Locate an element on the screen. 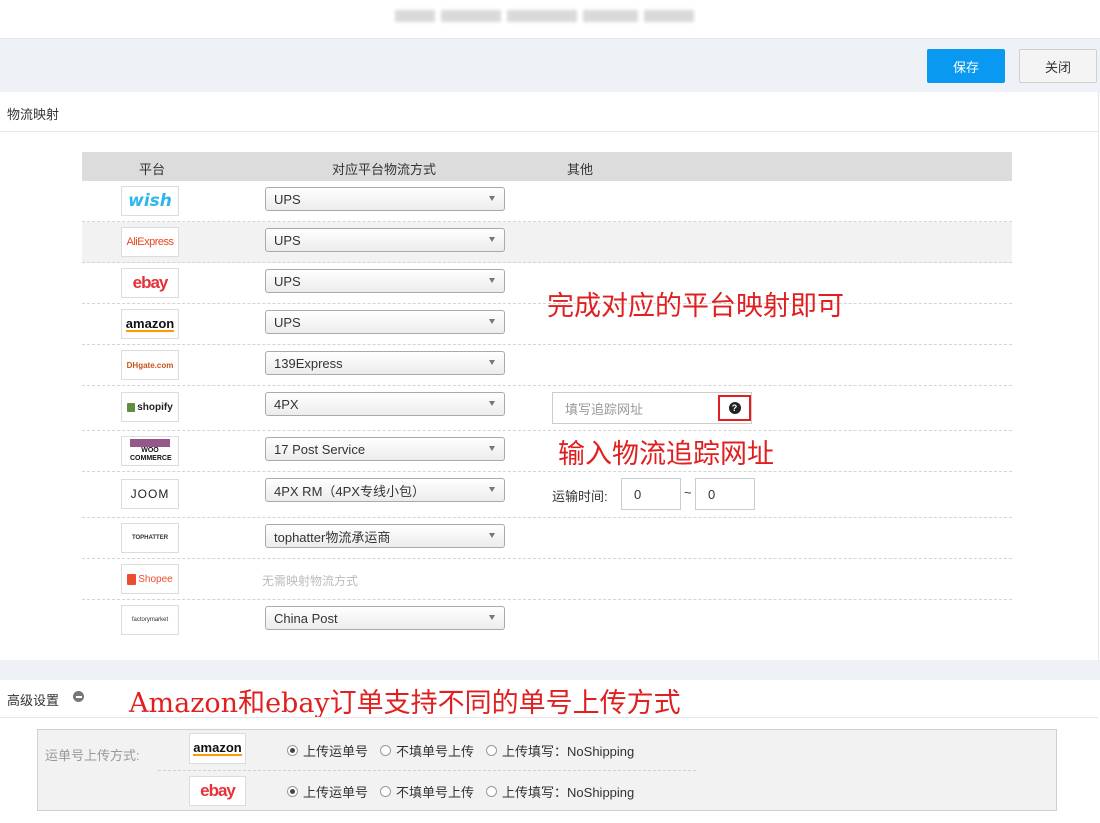  table-row: JOOM 4PX RM（4PX专线小包） 运输时间: 0 ~ 0 is located at coordinates (547, 495).